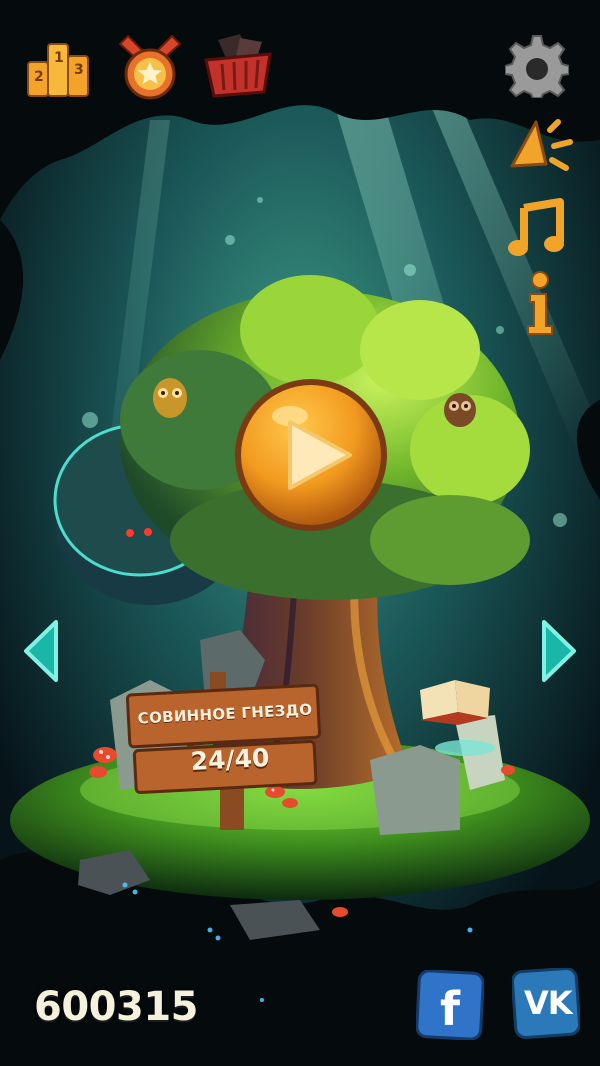 This screenshot has width=600, height=1066. I want to click on leaderboard-button: 2 1 3, so click(58, 67).